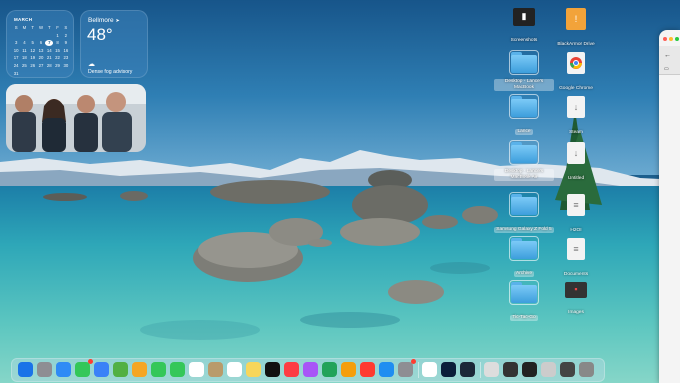  What do you see at coordinates (667, 55) in the screenshot?
I see `back-button: ←` at bounding box center [667, 55].